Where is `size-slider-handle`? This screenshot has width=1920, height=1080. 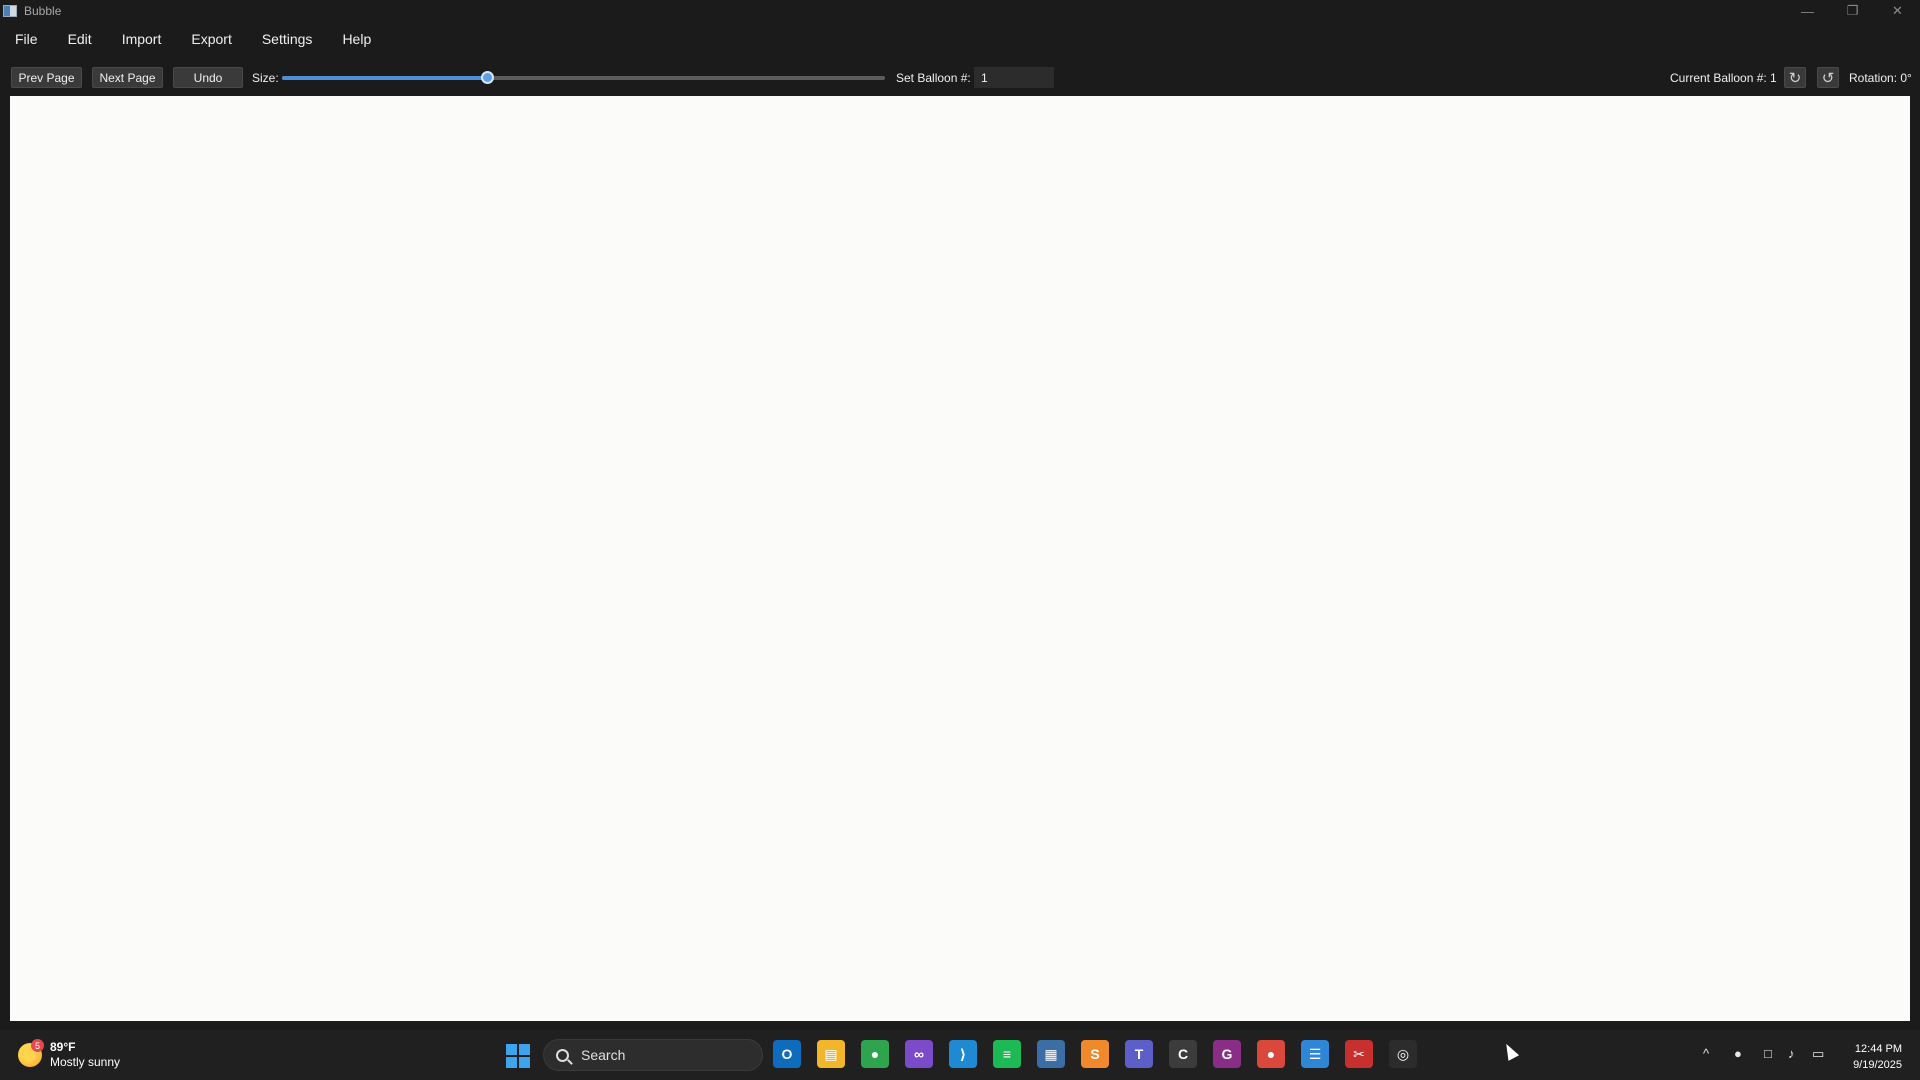 size-slider-handle is located at coordinates (488, 77).